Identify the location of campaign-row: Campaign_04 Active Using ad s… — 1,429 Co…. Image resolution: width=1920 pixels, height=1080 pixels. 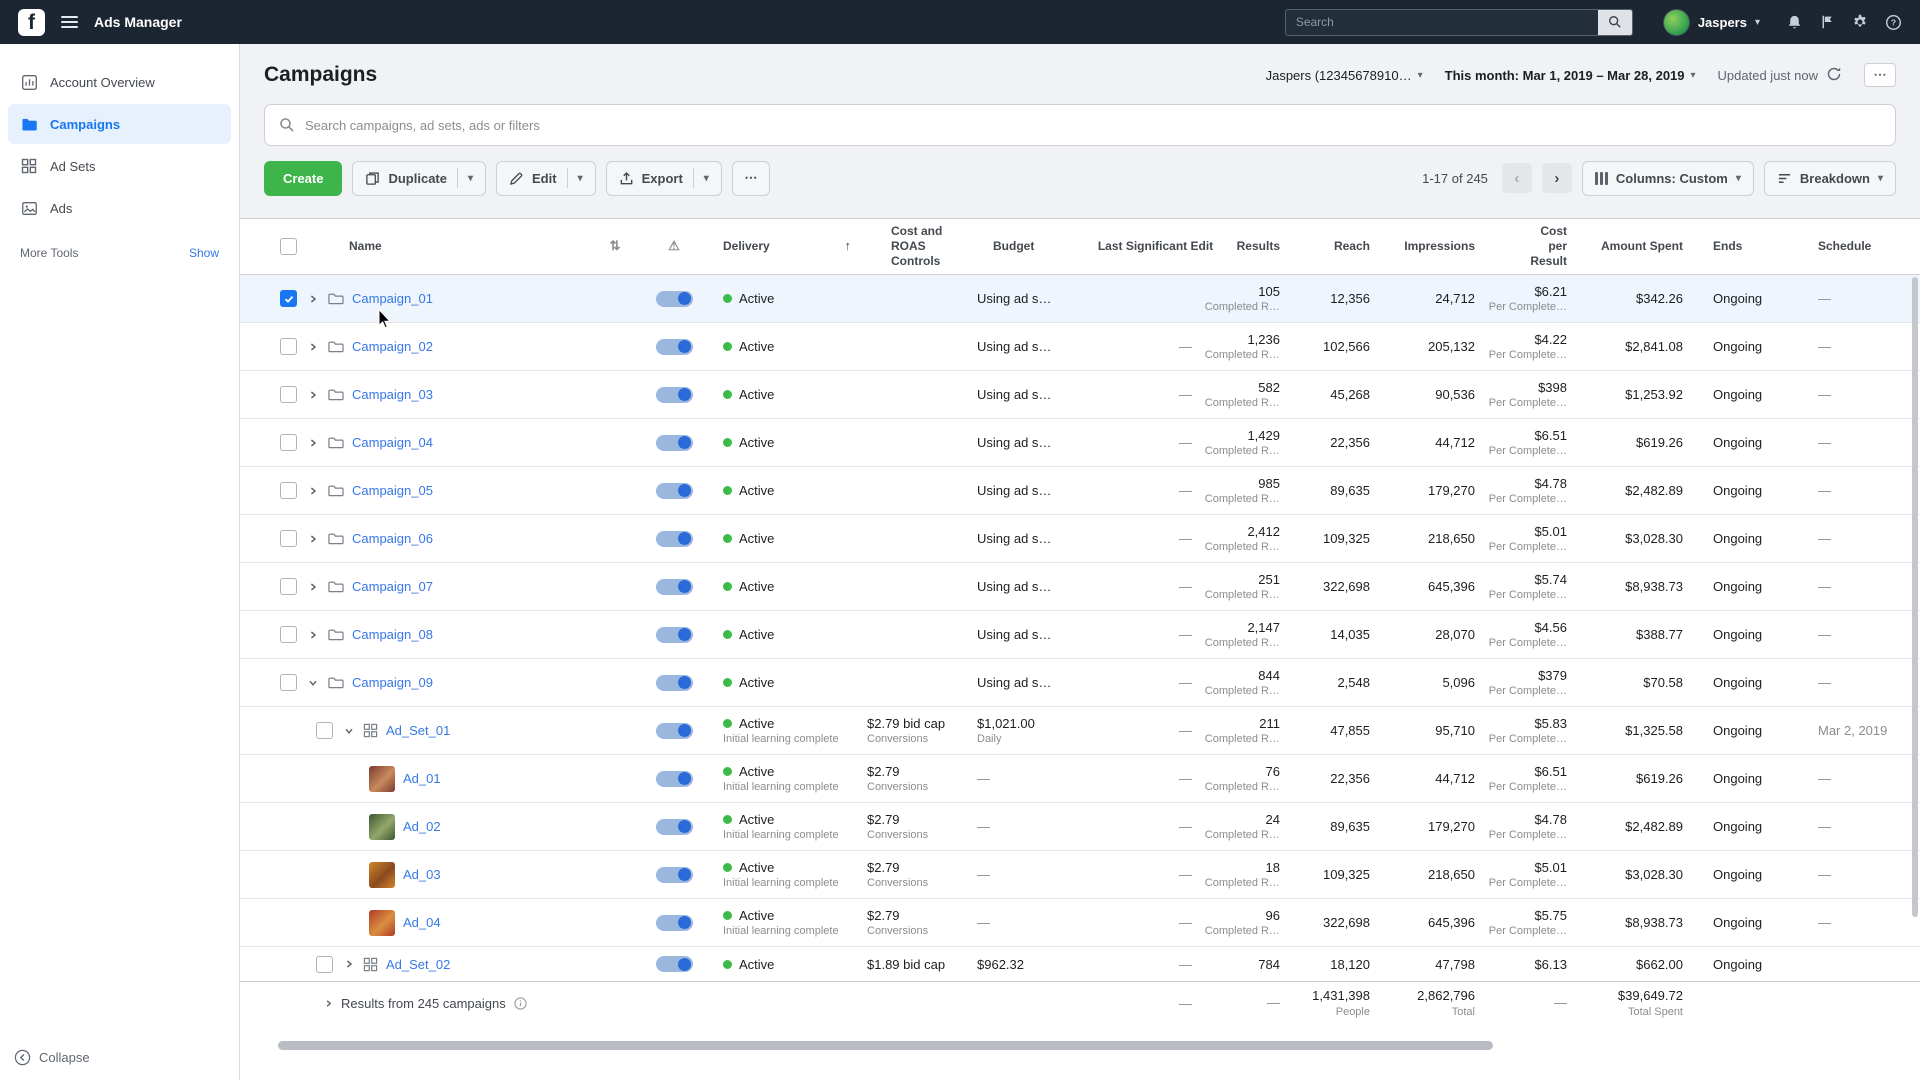
(1080, 443).